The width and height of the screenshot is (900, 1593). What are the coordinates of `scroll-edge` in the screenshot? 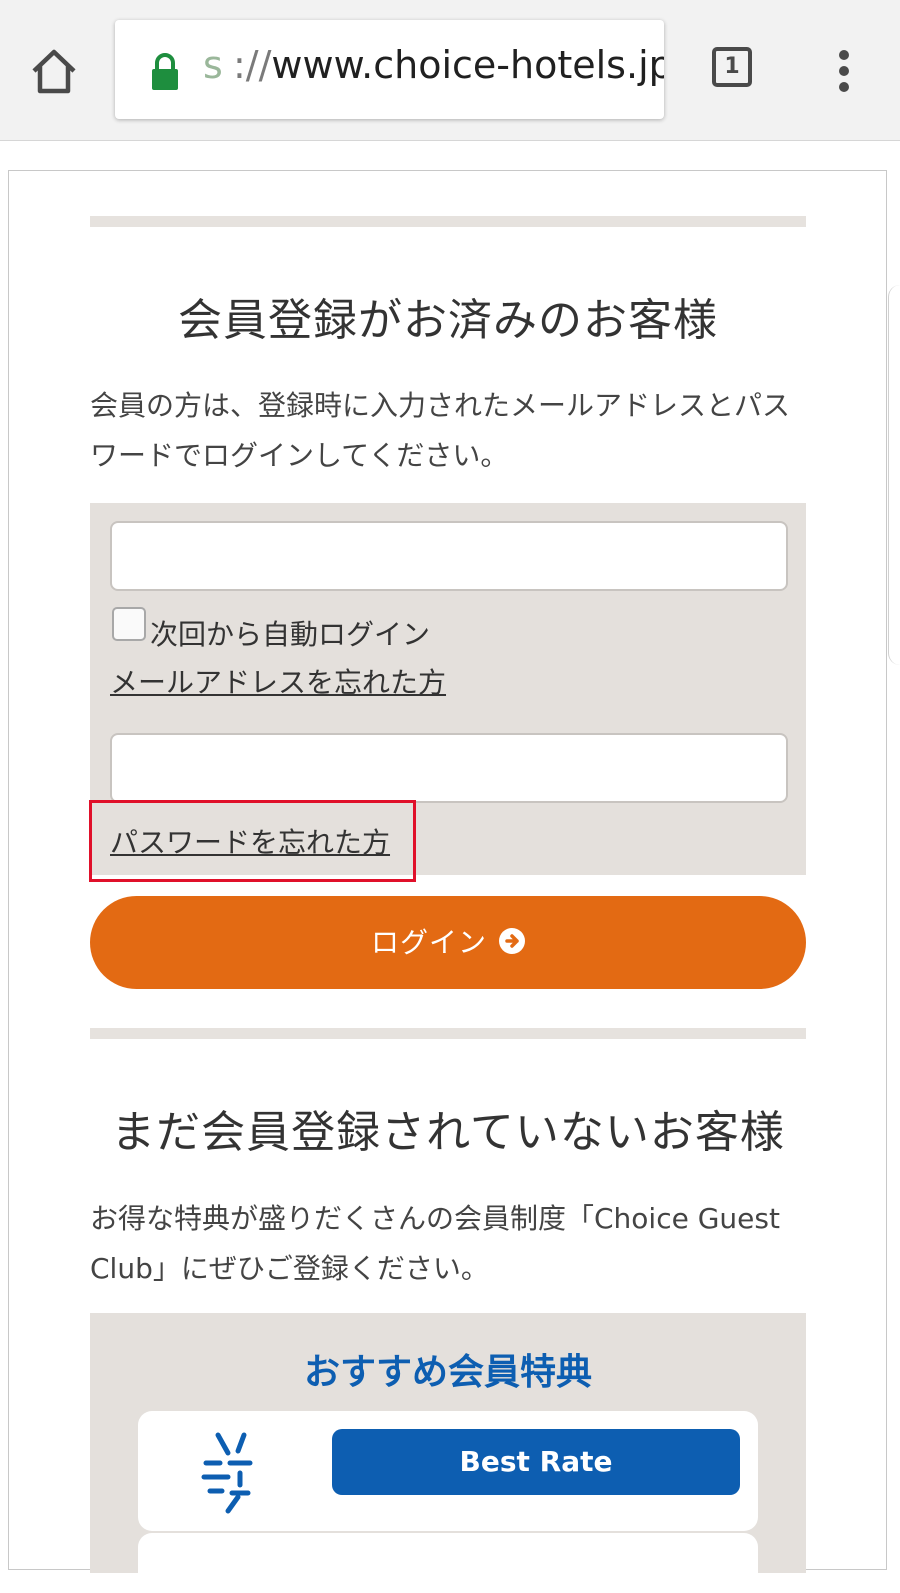 It's located at (894, 475).